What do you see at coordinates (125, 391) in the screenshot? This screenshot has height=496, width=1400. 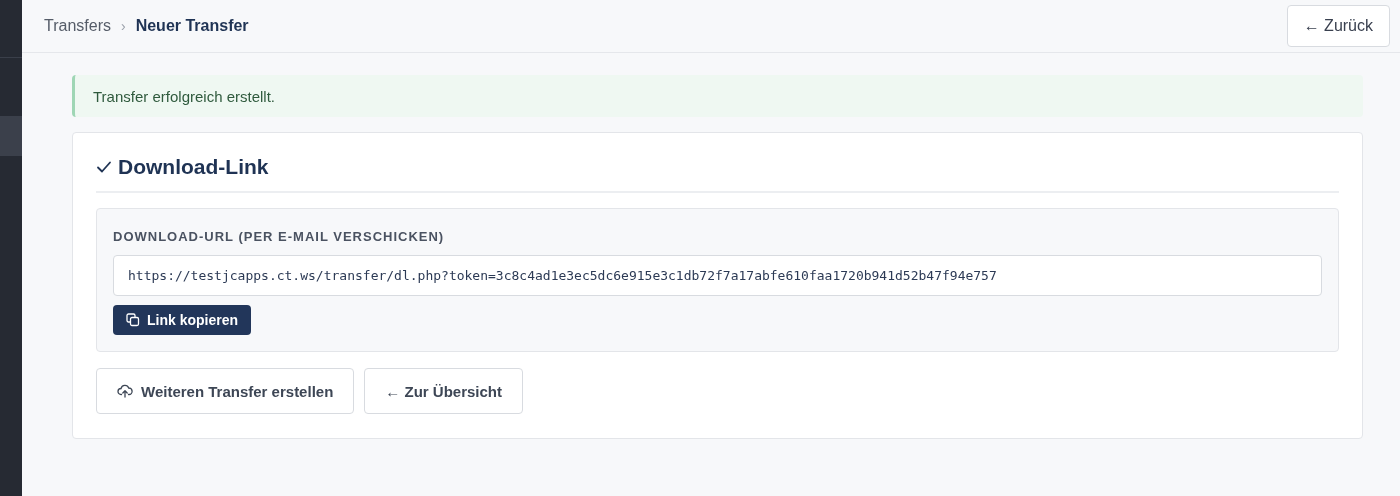 I see `cloud-upload-icon` at bounding box center [125, 391].